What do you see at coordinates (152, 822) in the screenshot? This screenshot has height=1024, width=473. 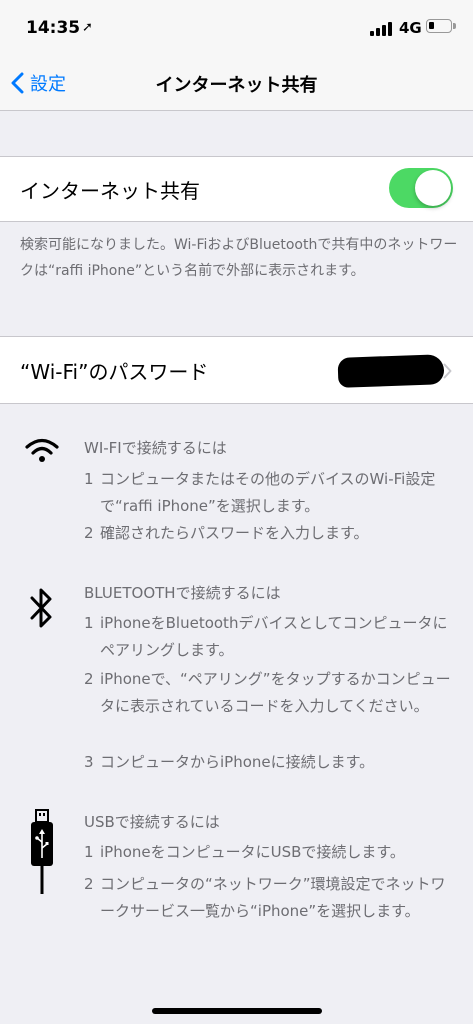 I see `usb-section-title: USBで接続するには` at bounding box center [152, 822].